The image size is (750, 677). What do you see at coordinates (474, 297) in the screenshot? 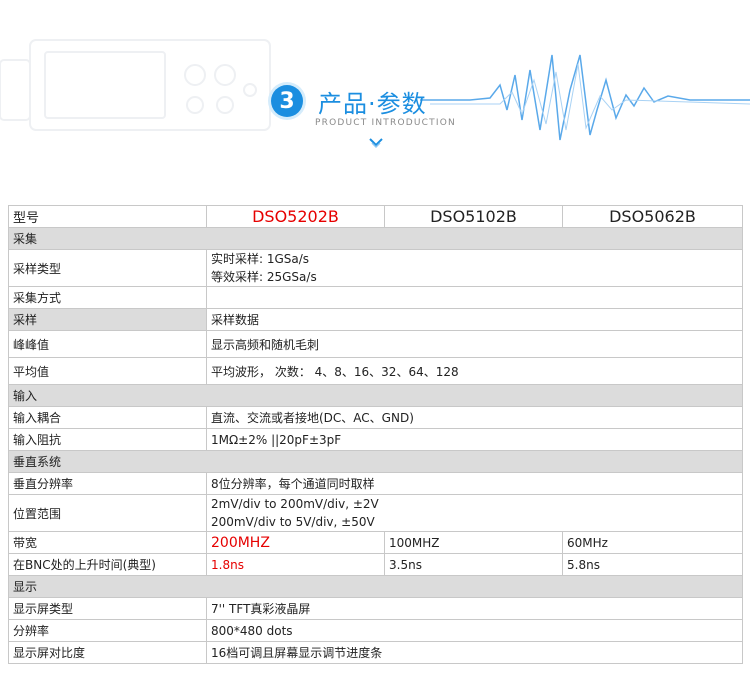
I see `row-value` at bounding box center [474, 297].